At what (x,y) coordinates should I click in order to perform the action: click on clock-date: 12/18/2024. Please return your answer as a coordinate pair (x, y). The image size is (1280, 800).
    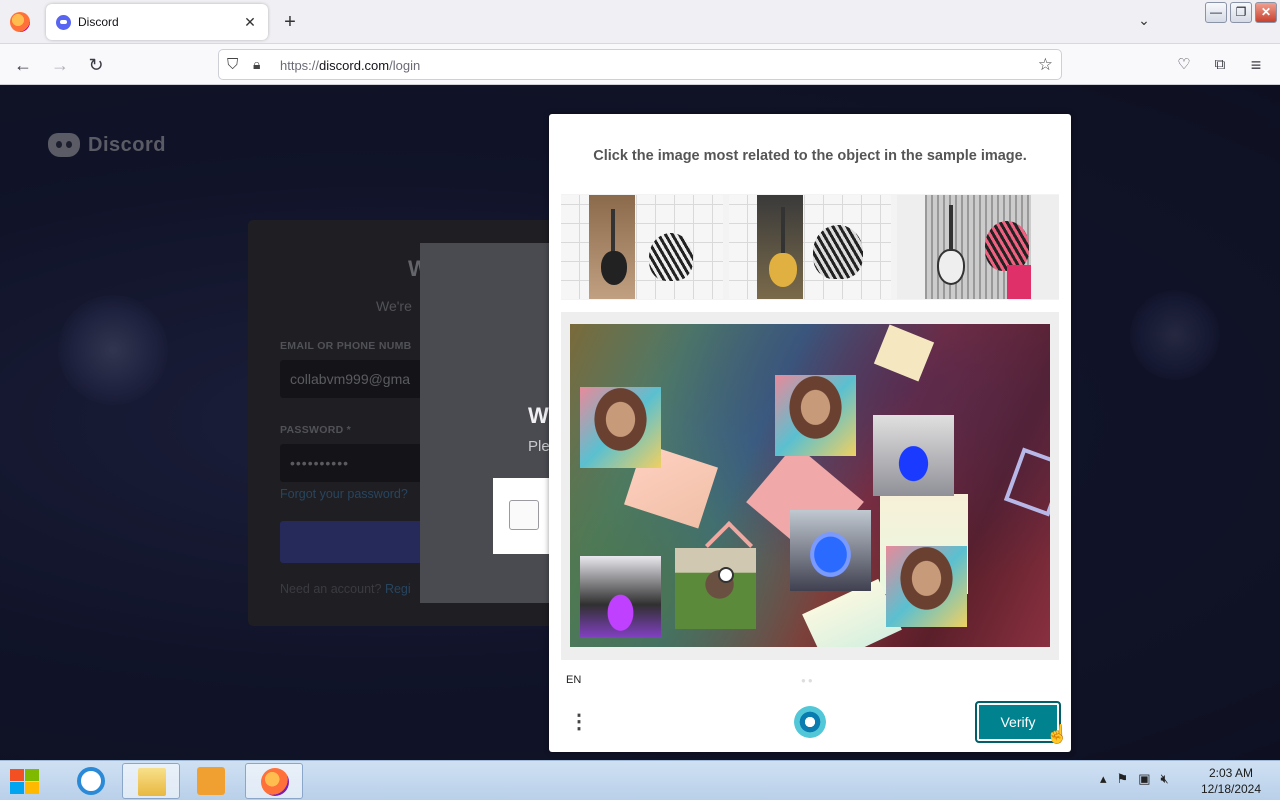
    Looking at the image, I should click on (1231, 789).